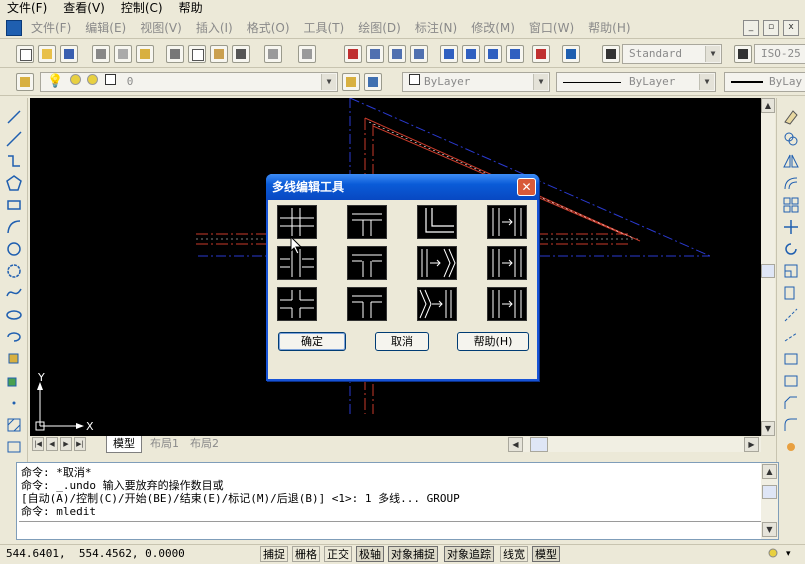 This screenshot has width=805, height=564. Describe the element at coordinates (791, 183) in the screenshot. I see `offset-icon` at that location.